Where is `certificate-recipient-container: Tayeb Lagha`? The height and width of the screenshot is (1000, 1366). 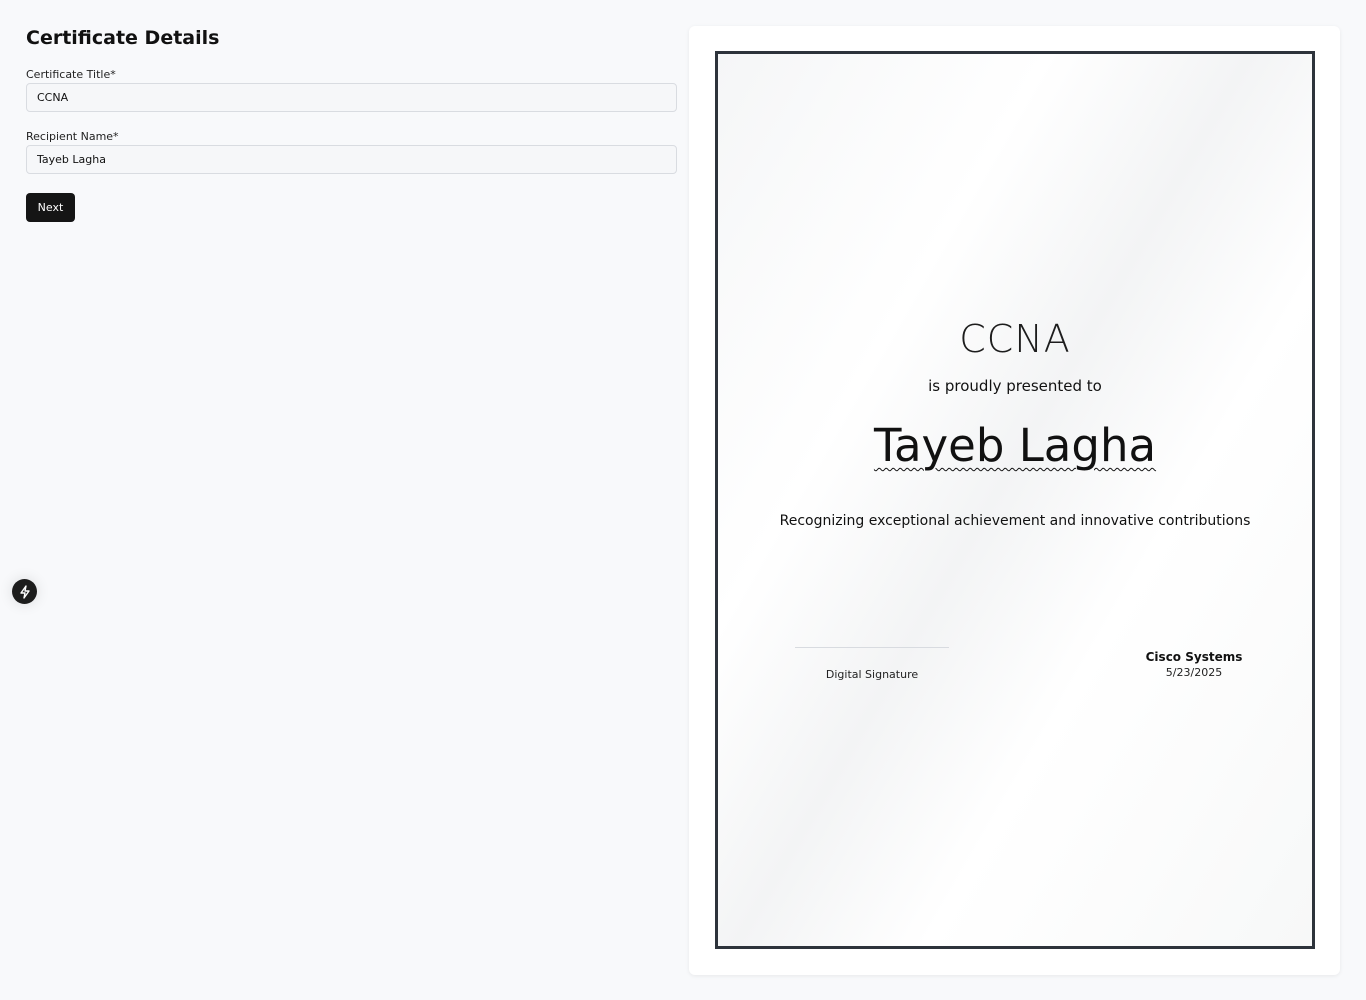
certificate-recipient-container: Tayeb Lagha is located at coordinates (1015, 446).